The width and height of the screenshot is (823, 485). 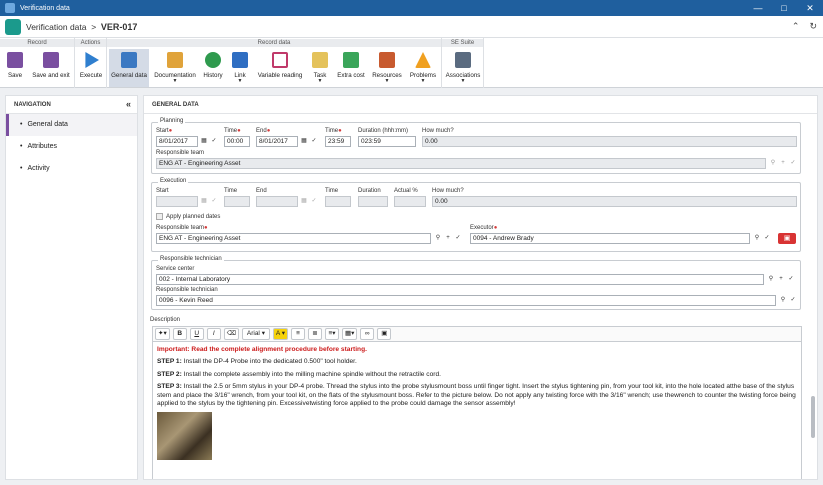 I want to click on apply-planned-checkbox, so click(x=159, y=216).